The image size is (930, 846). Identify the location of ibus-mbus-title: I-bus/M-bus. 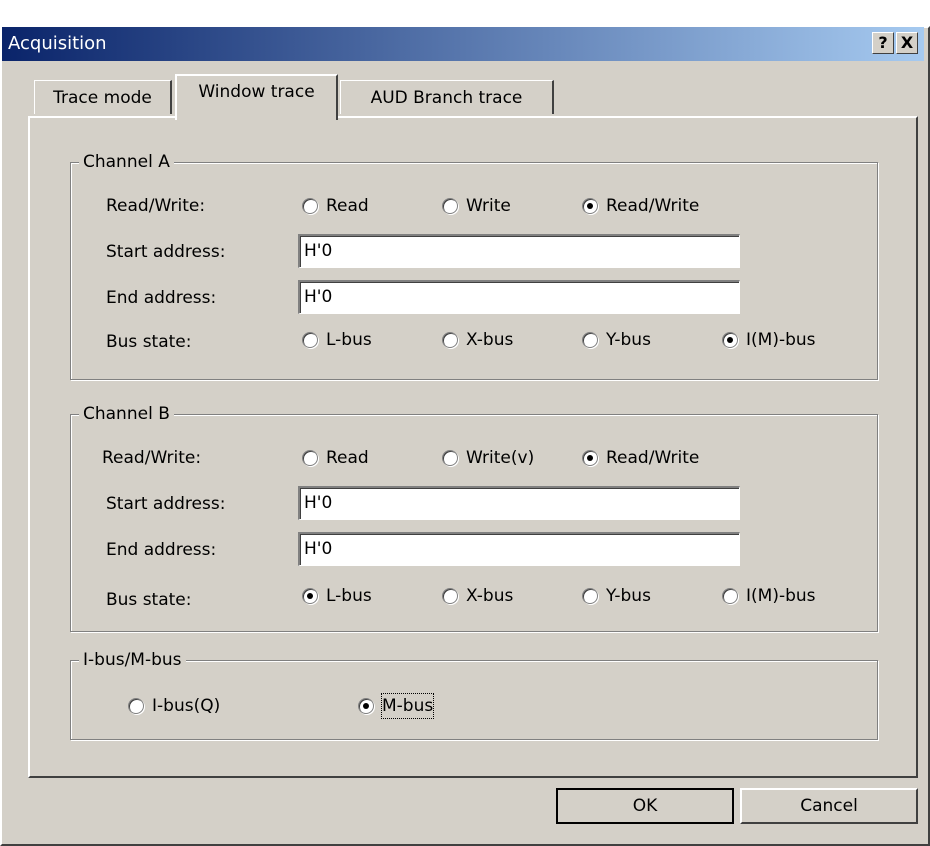
(132, 660).